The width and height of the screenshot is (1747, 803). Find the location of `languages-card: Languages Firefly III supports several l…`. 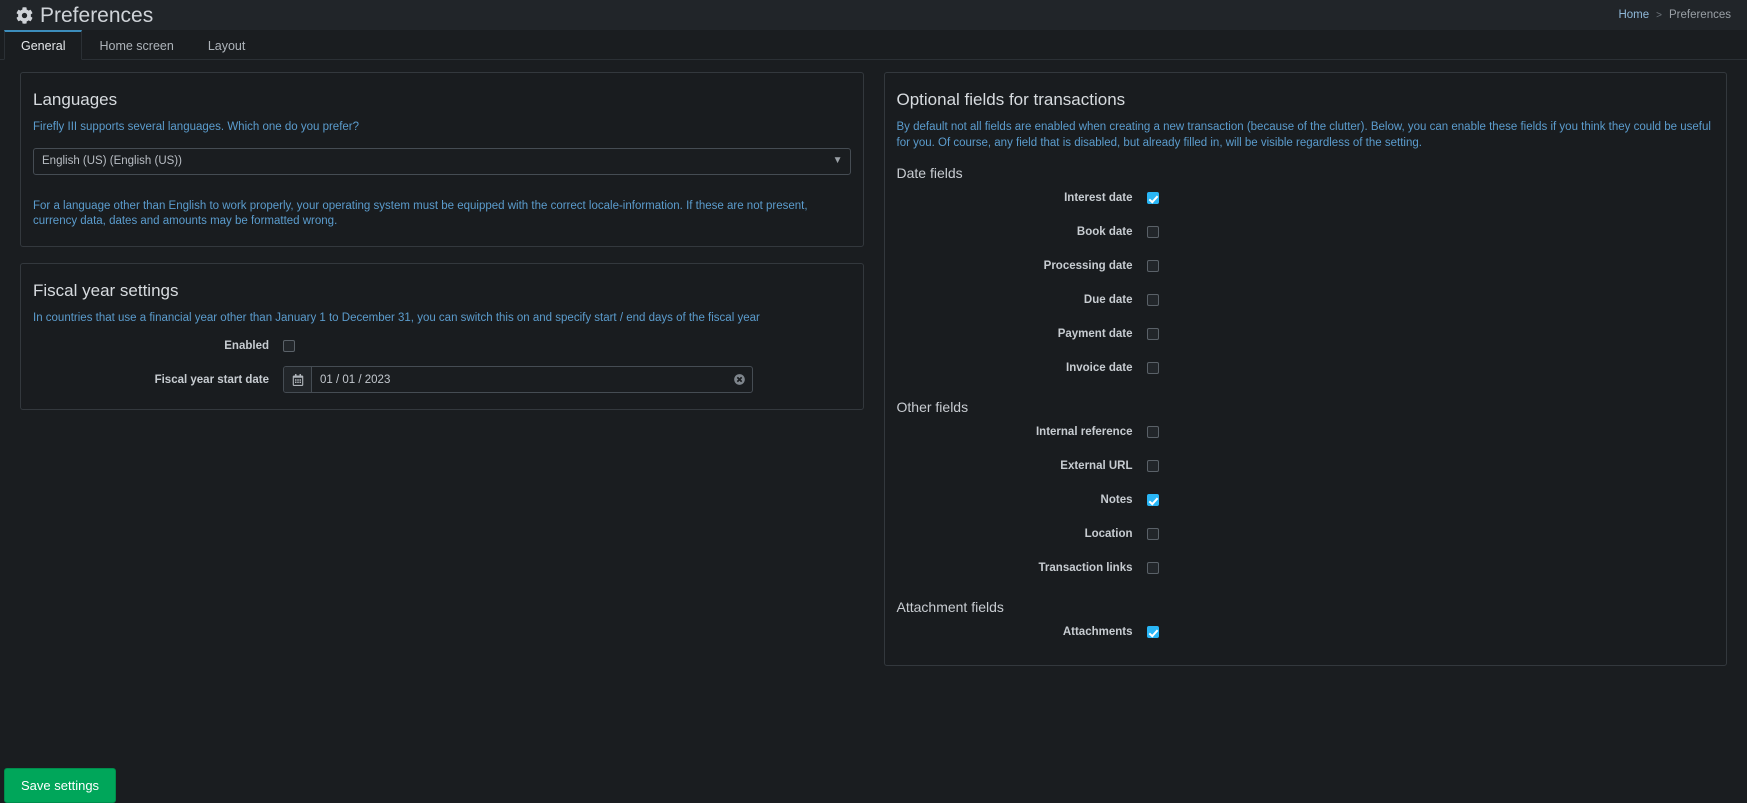

languages-card: Languages Firefly III supports several l… is located at coordinates (442, 159).